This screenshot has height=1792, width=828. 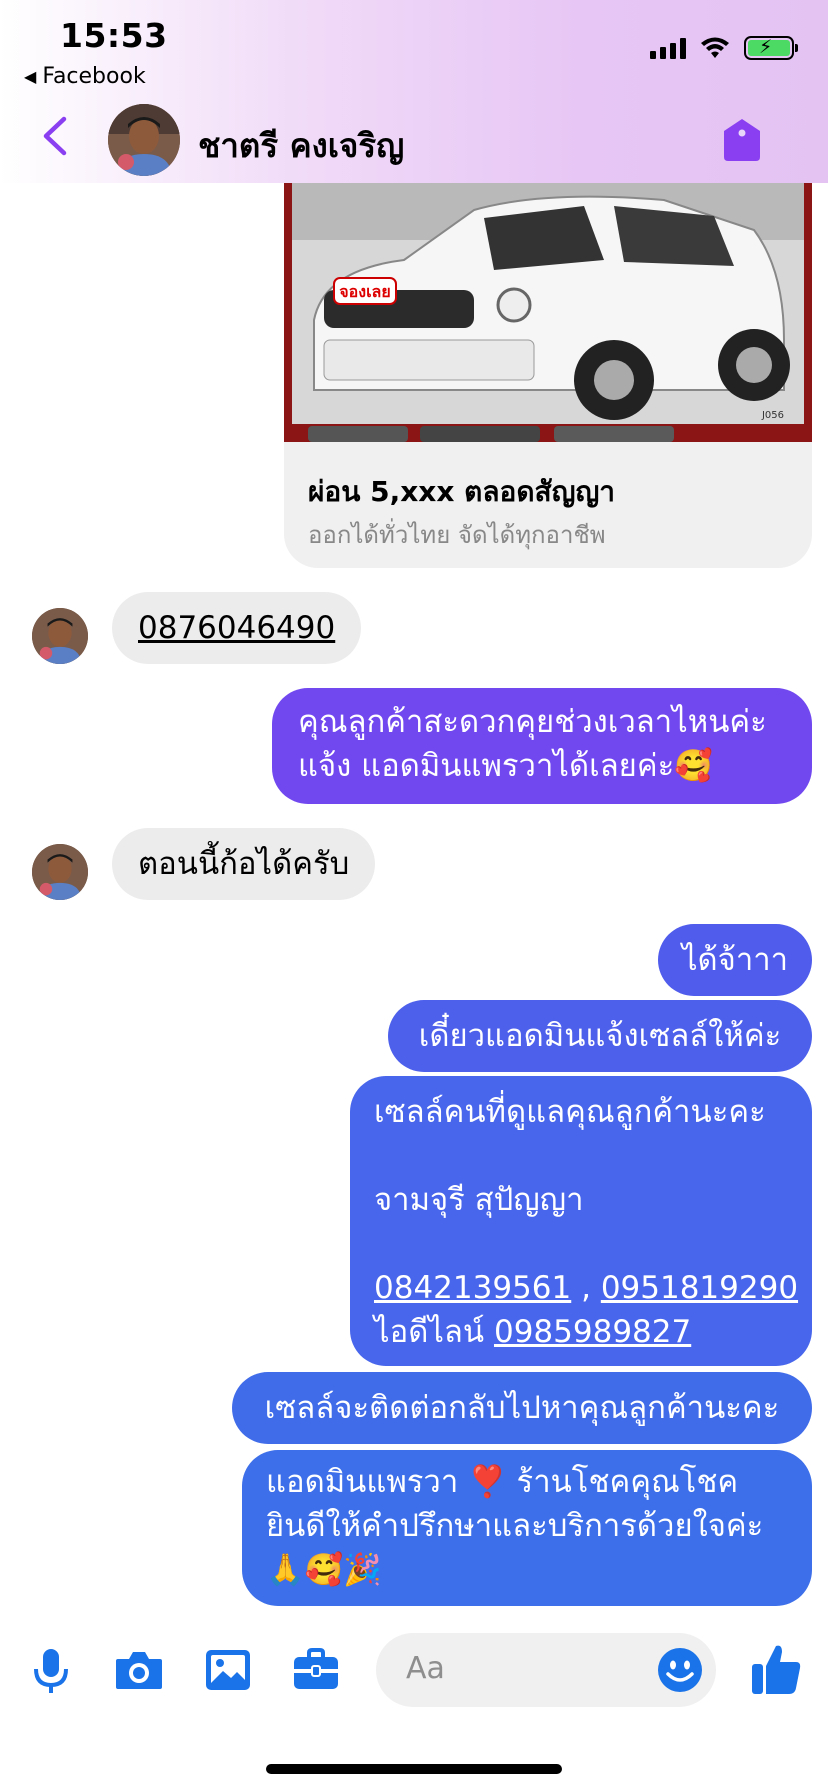 I want to click on like-icon, so click(x=776, y=1669).